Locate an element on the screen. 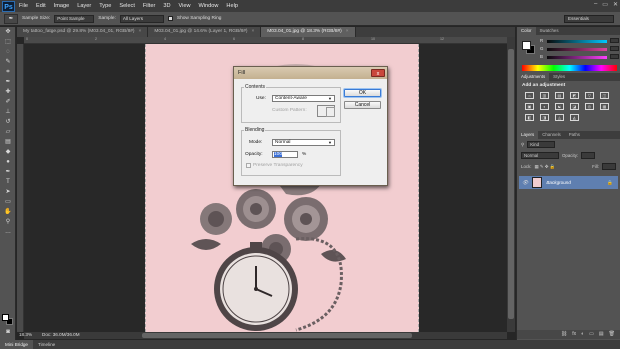  cancel-button: Cancel is located at coordinates (362, 105).